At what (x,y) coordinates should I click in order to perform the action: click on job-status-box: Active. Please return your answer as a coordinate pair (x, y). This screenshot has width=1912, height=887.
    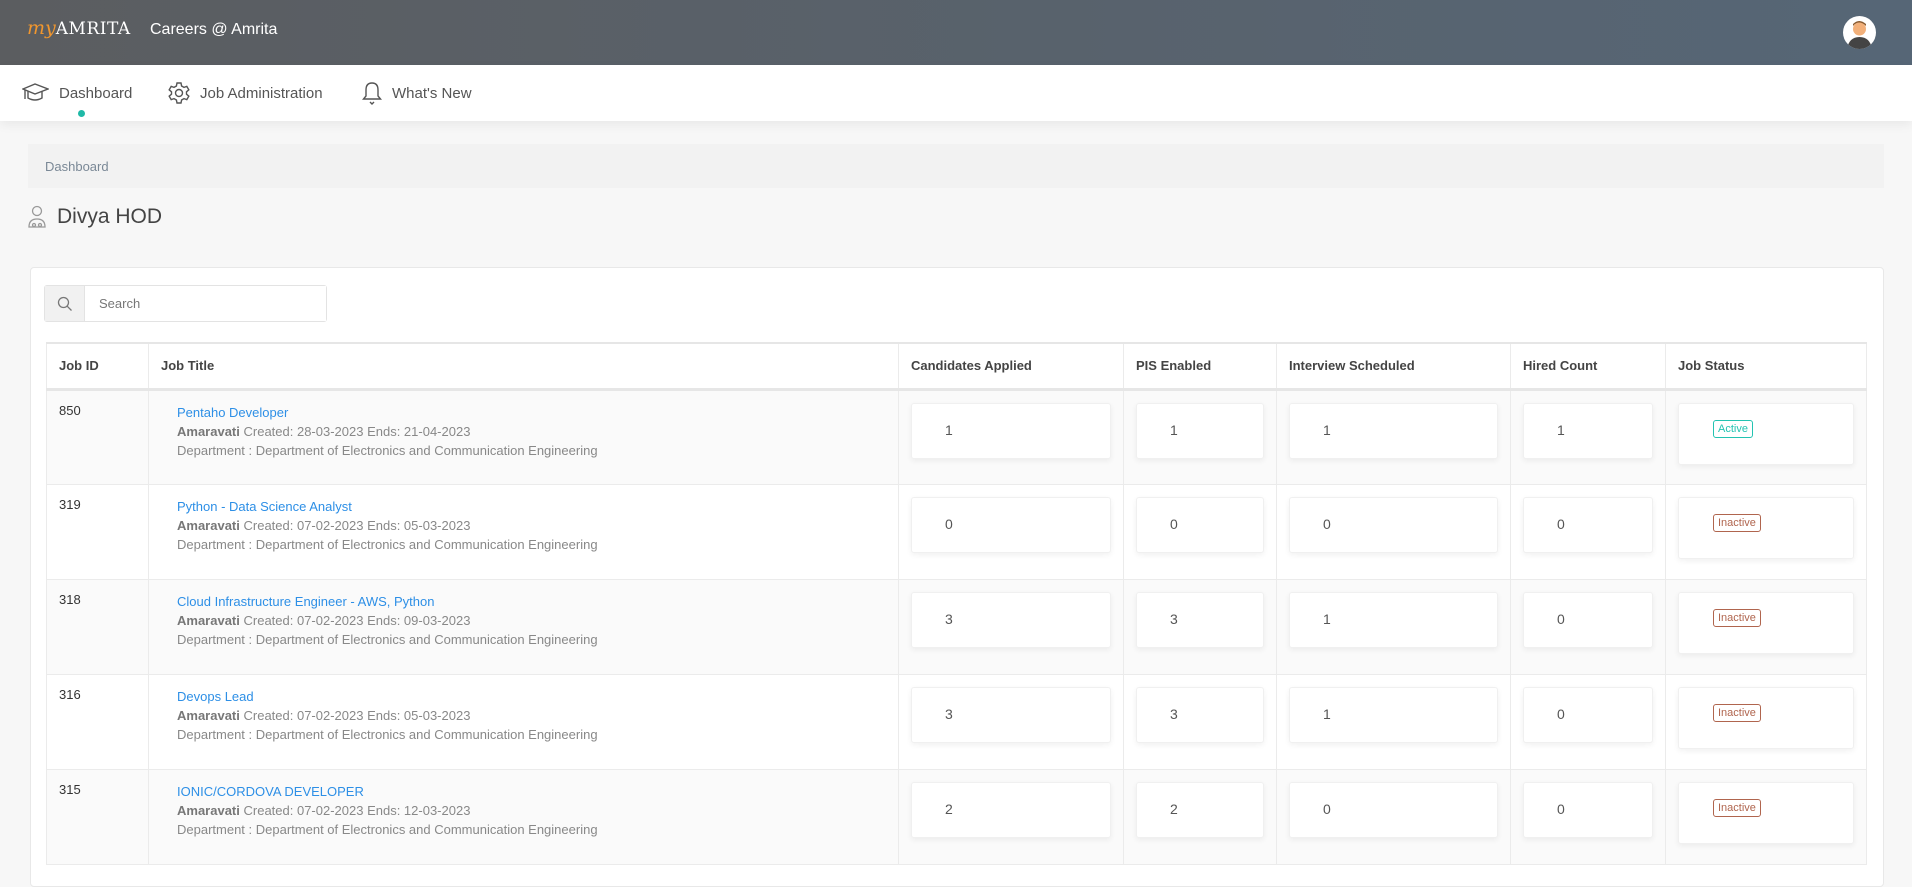
    Looking at the image, I should click on (1766, 433).